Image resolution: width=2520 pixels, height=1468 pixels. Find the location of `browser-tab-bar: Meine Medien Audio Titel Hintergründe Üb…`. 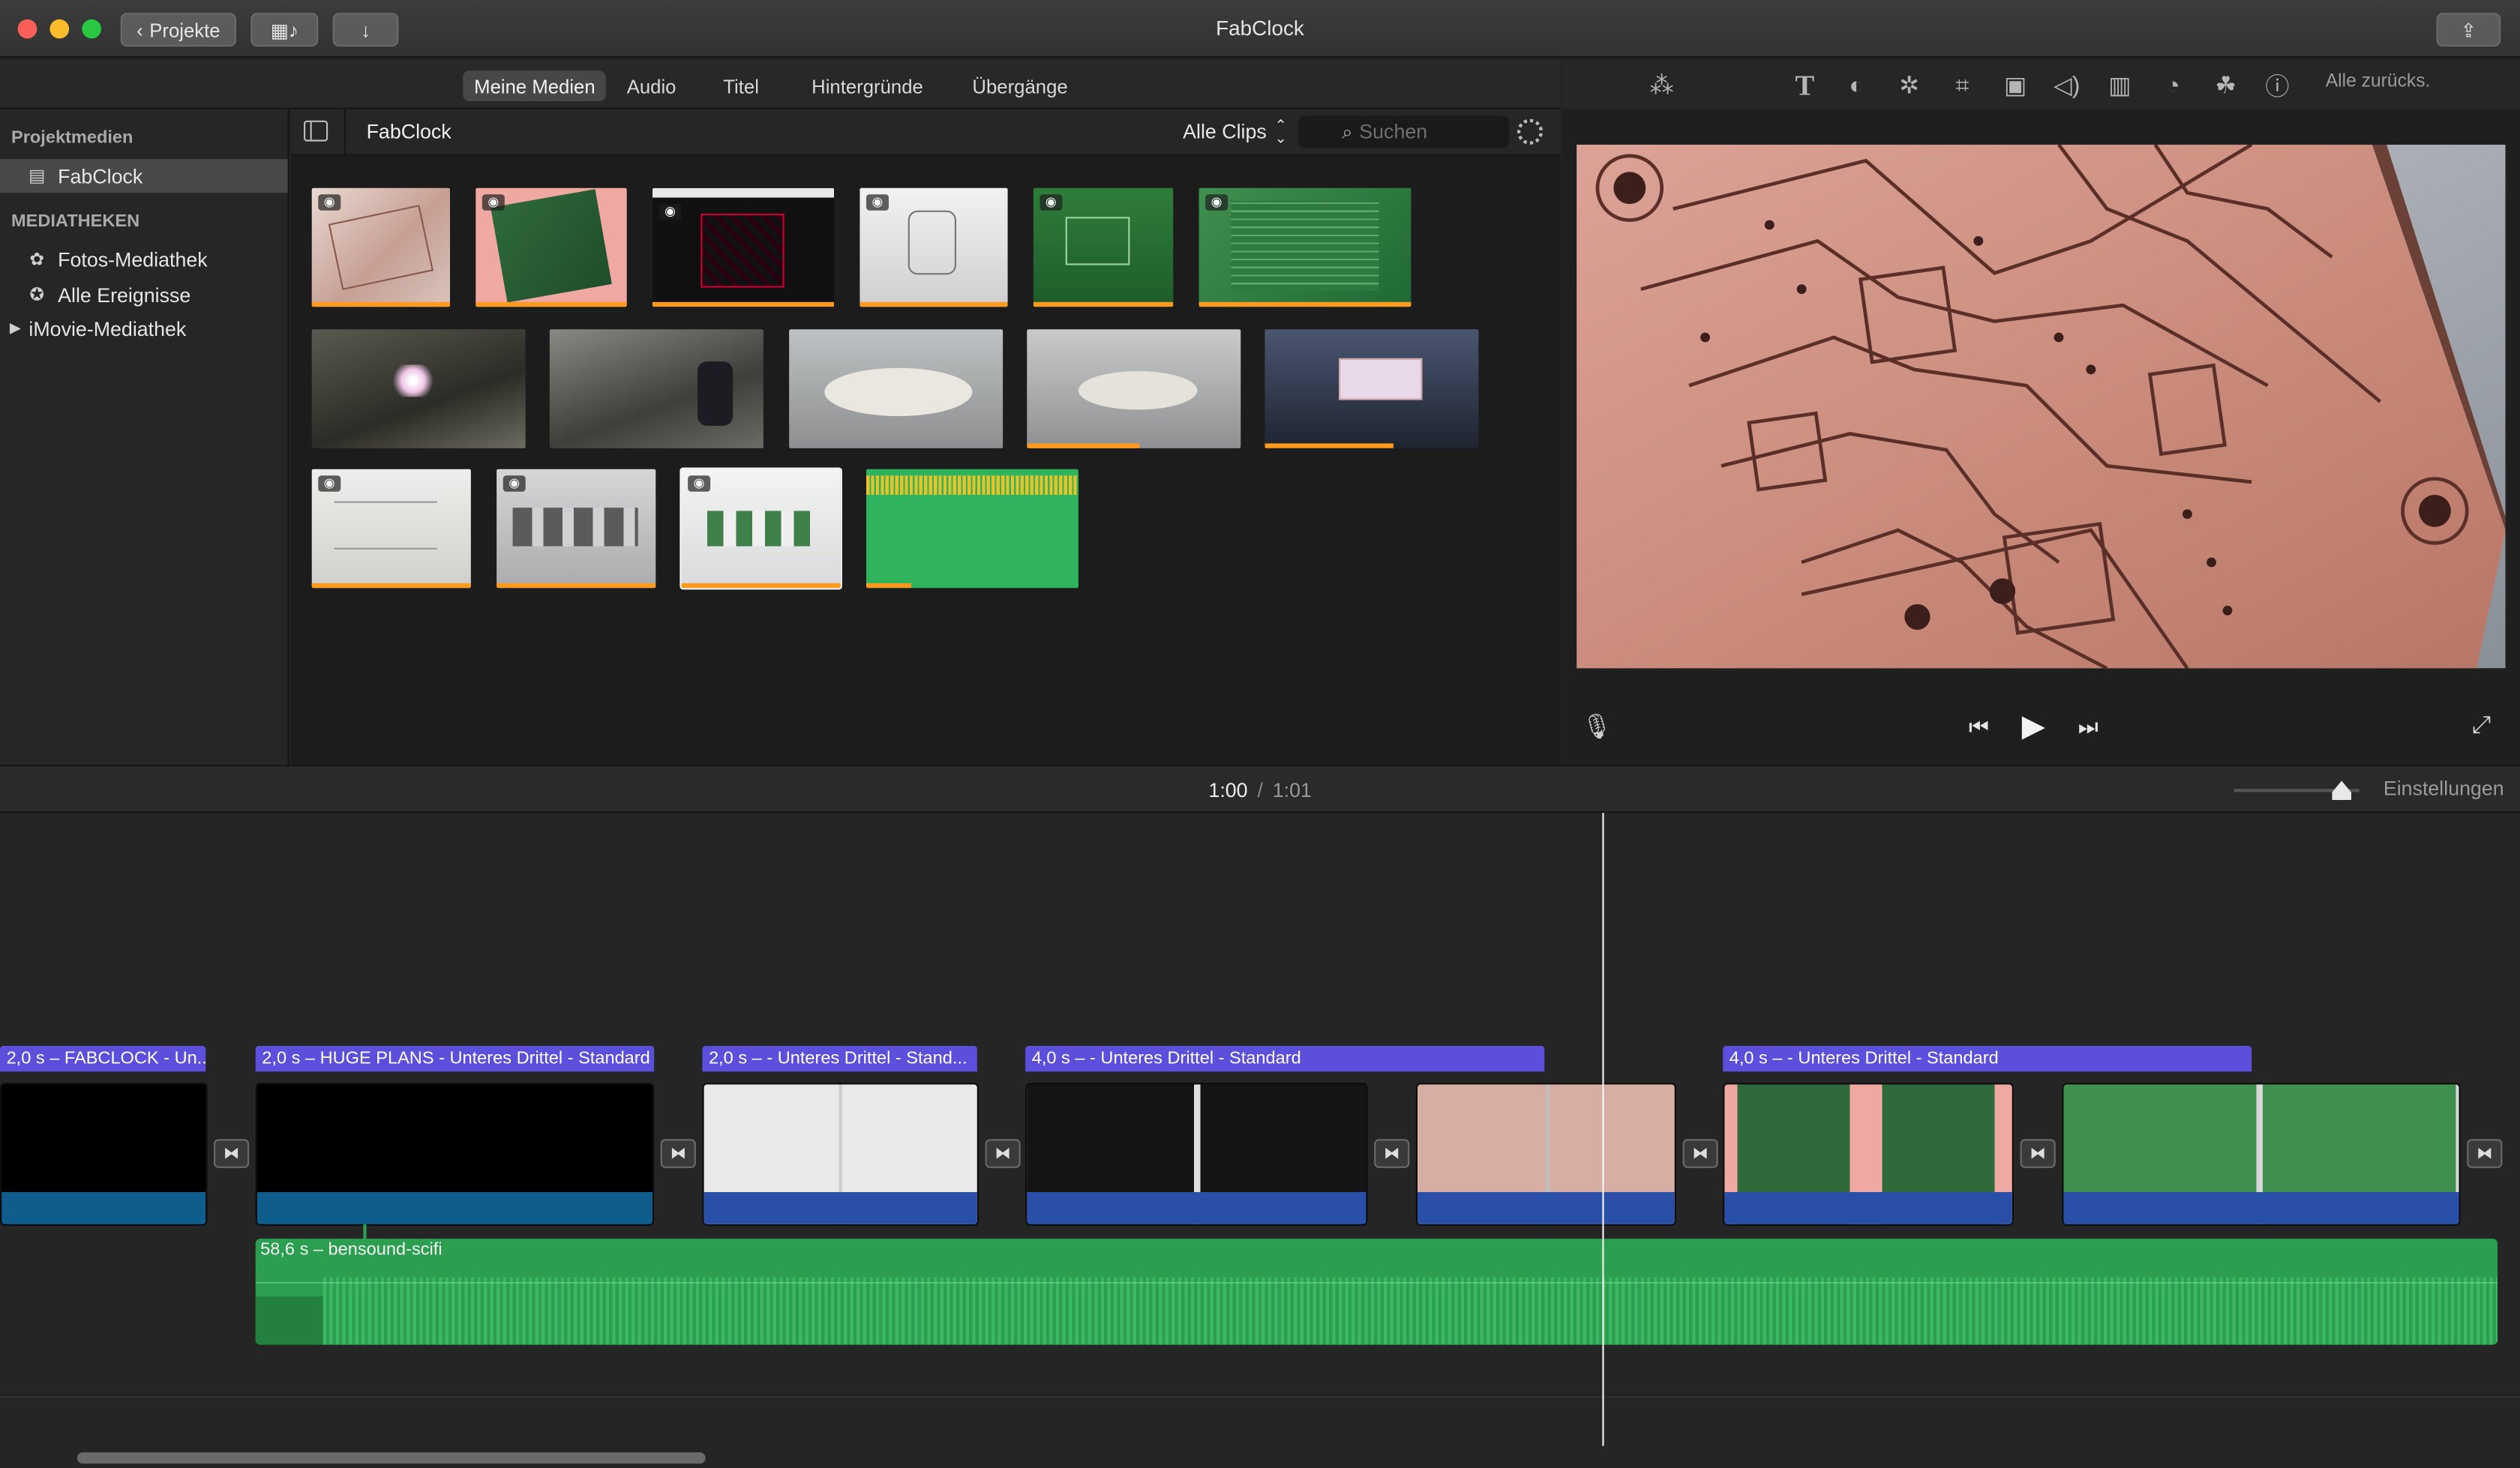

browser-tab-bar: Meine Medien Audio Titel Hintergründe Üb… is located at coordinates (780, 84).